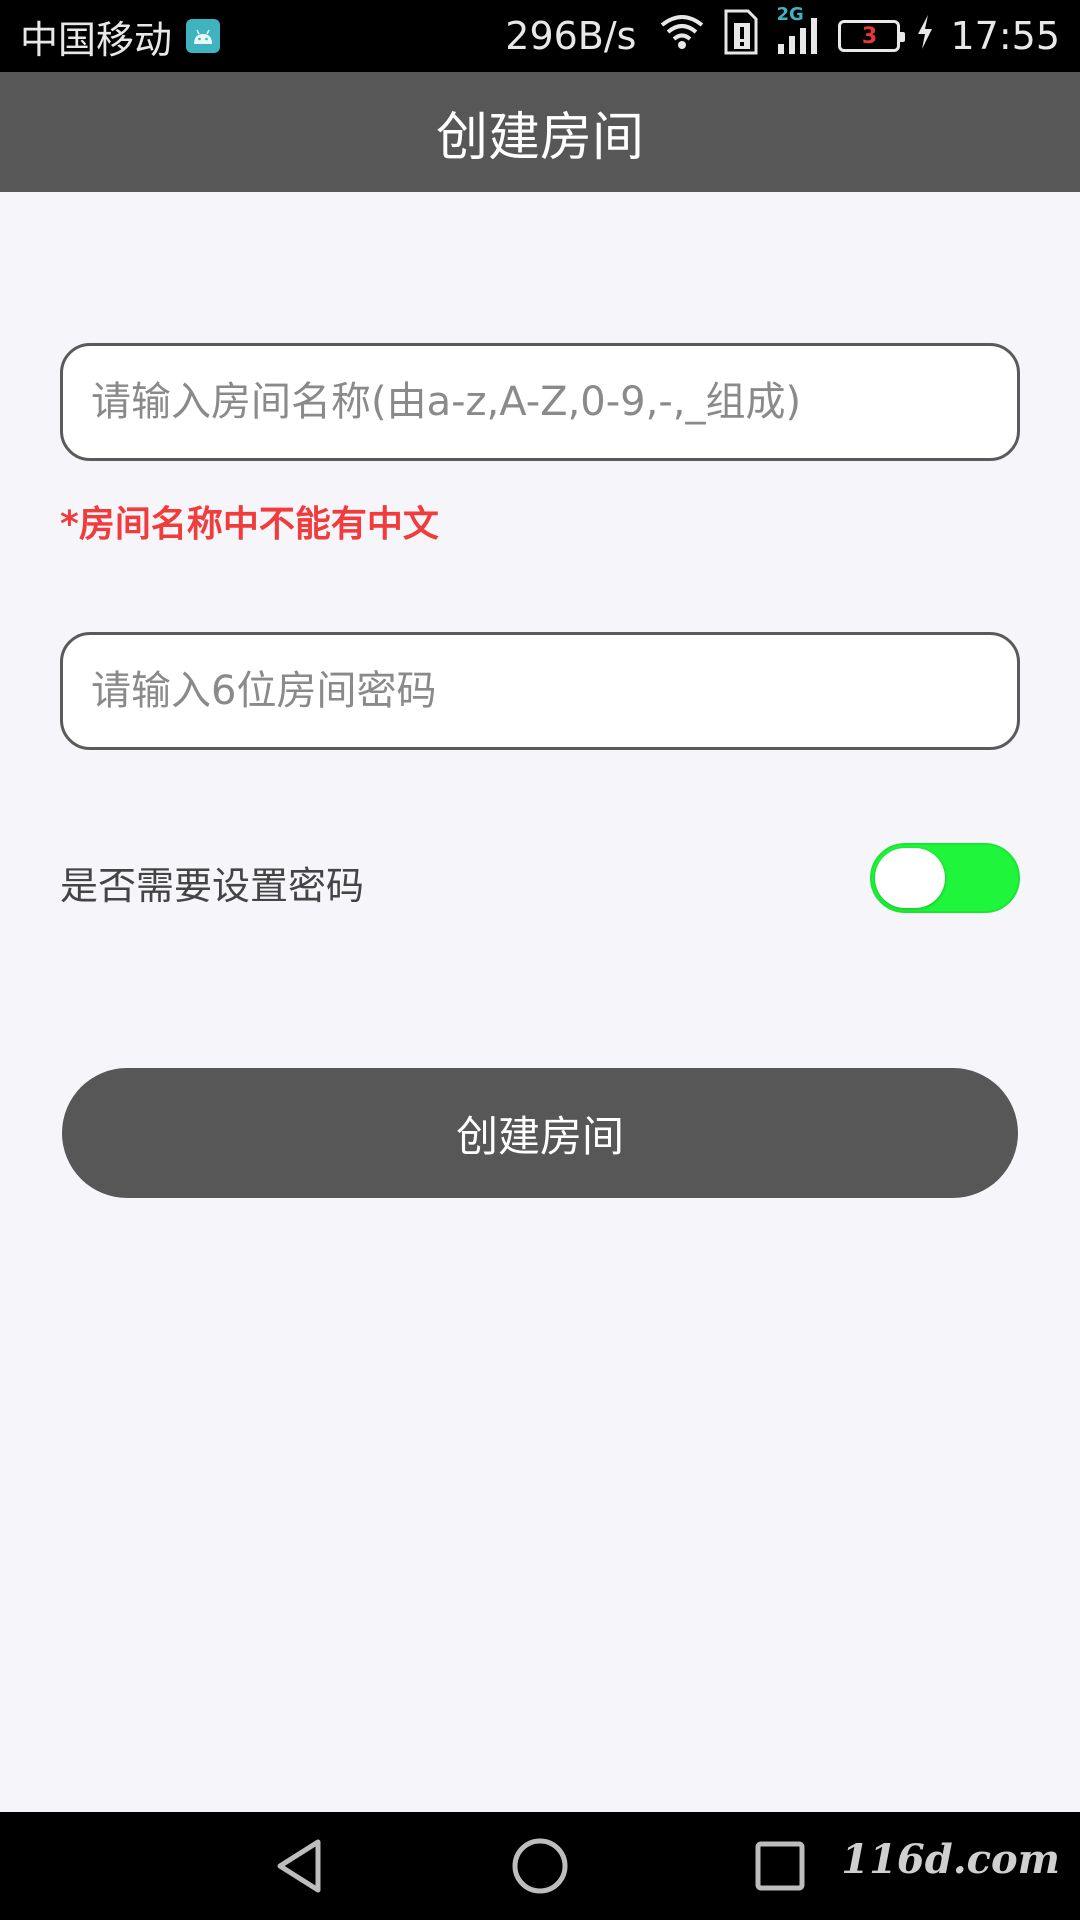 This screenshot has height=1920, width=1080. What do you see at coordinates (741, 36) in the screenshot?
I see `sim-card-icon` at bounding box center [741, 36].